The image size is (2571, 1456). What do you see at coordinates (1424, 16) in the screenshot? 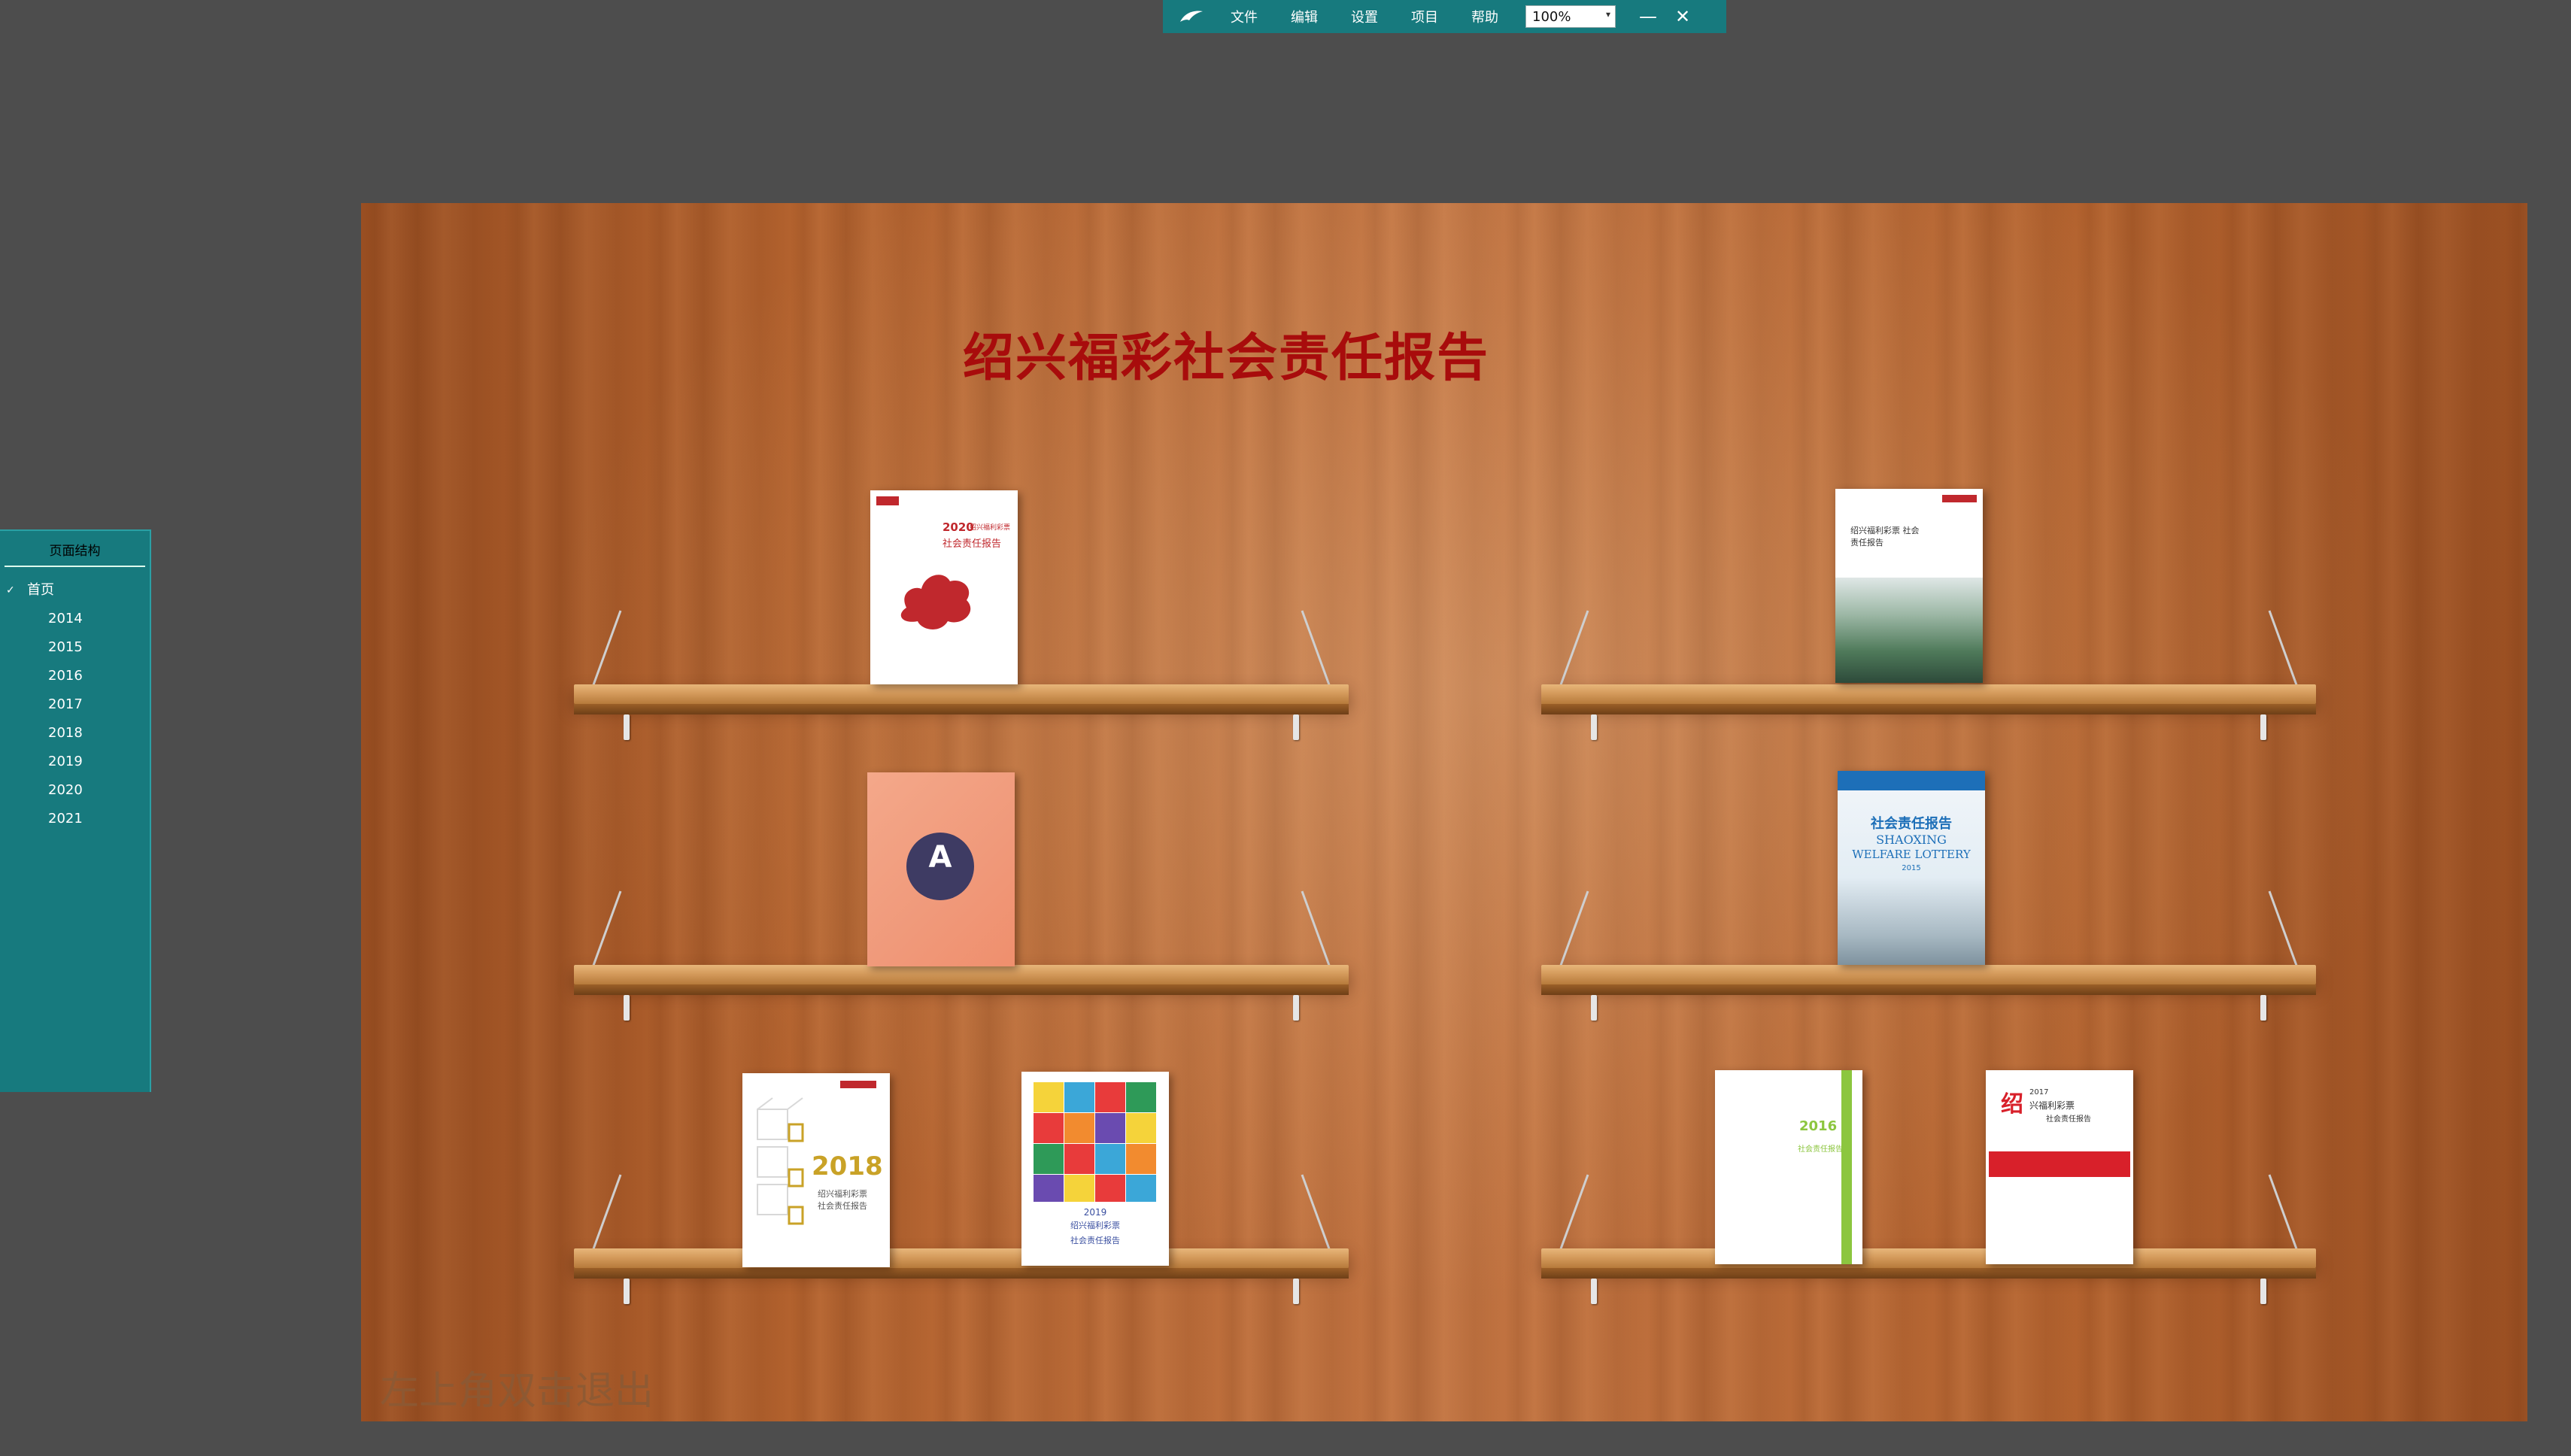
I see `menu-project: 项目` at bounding box center [1424, 16].